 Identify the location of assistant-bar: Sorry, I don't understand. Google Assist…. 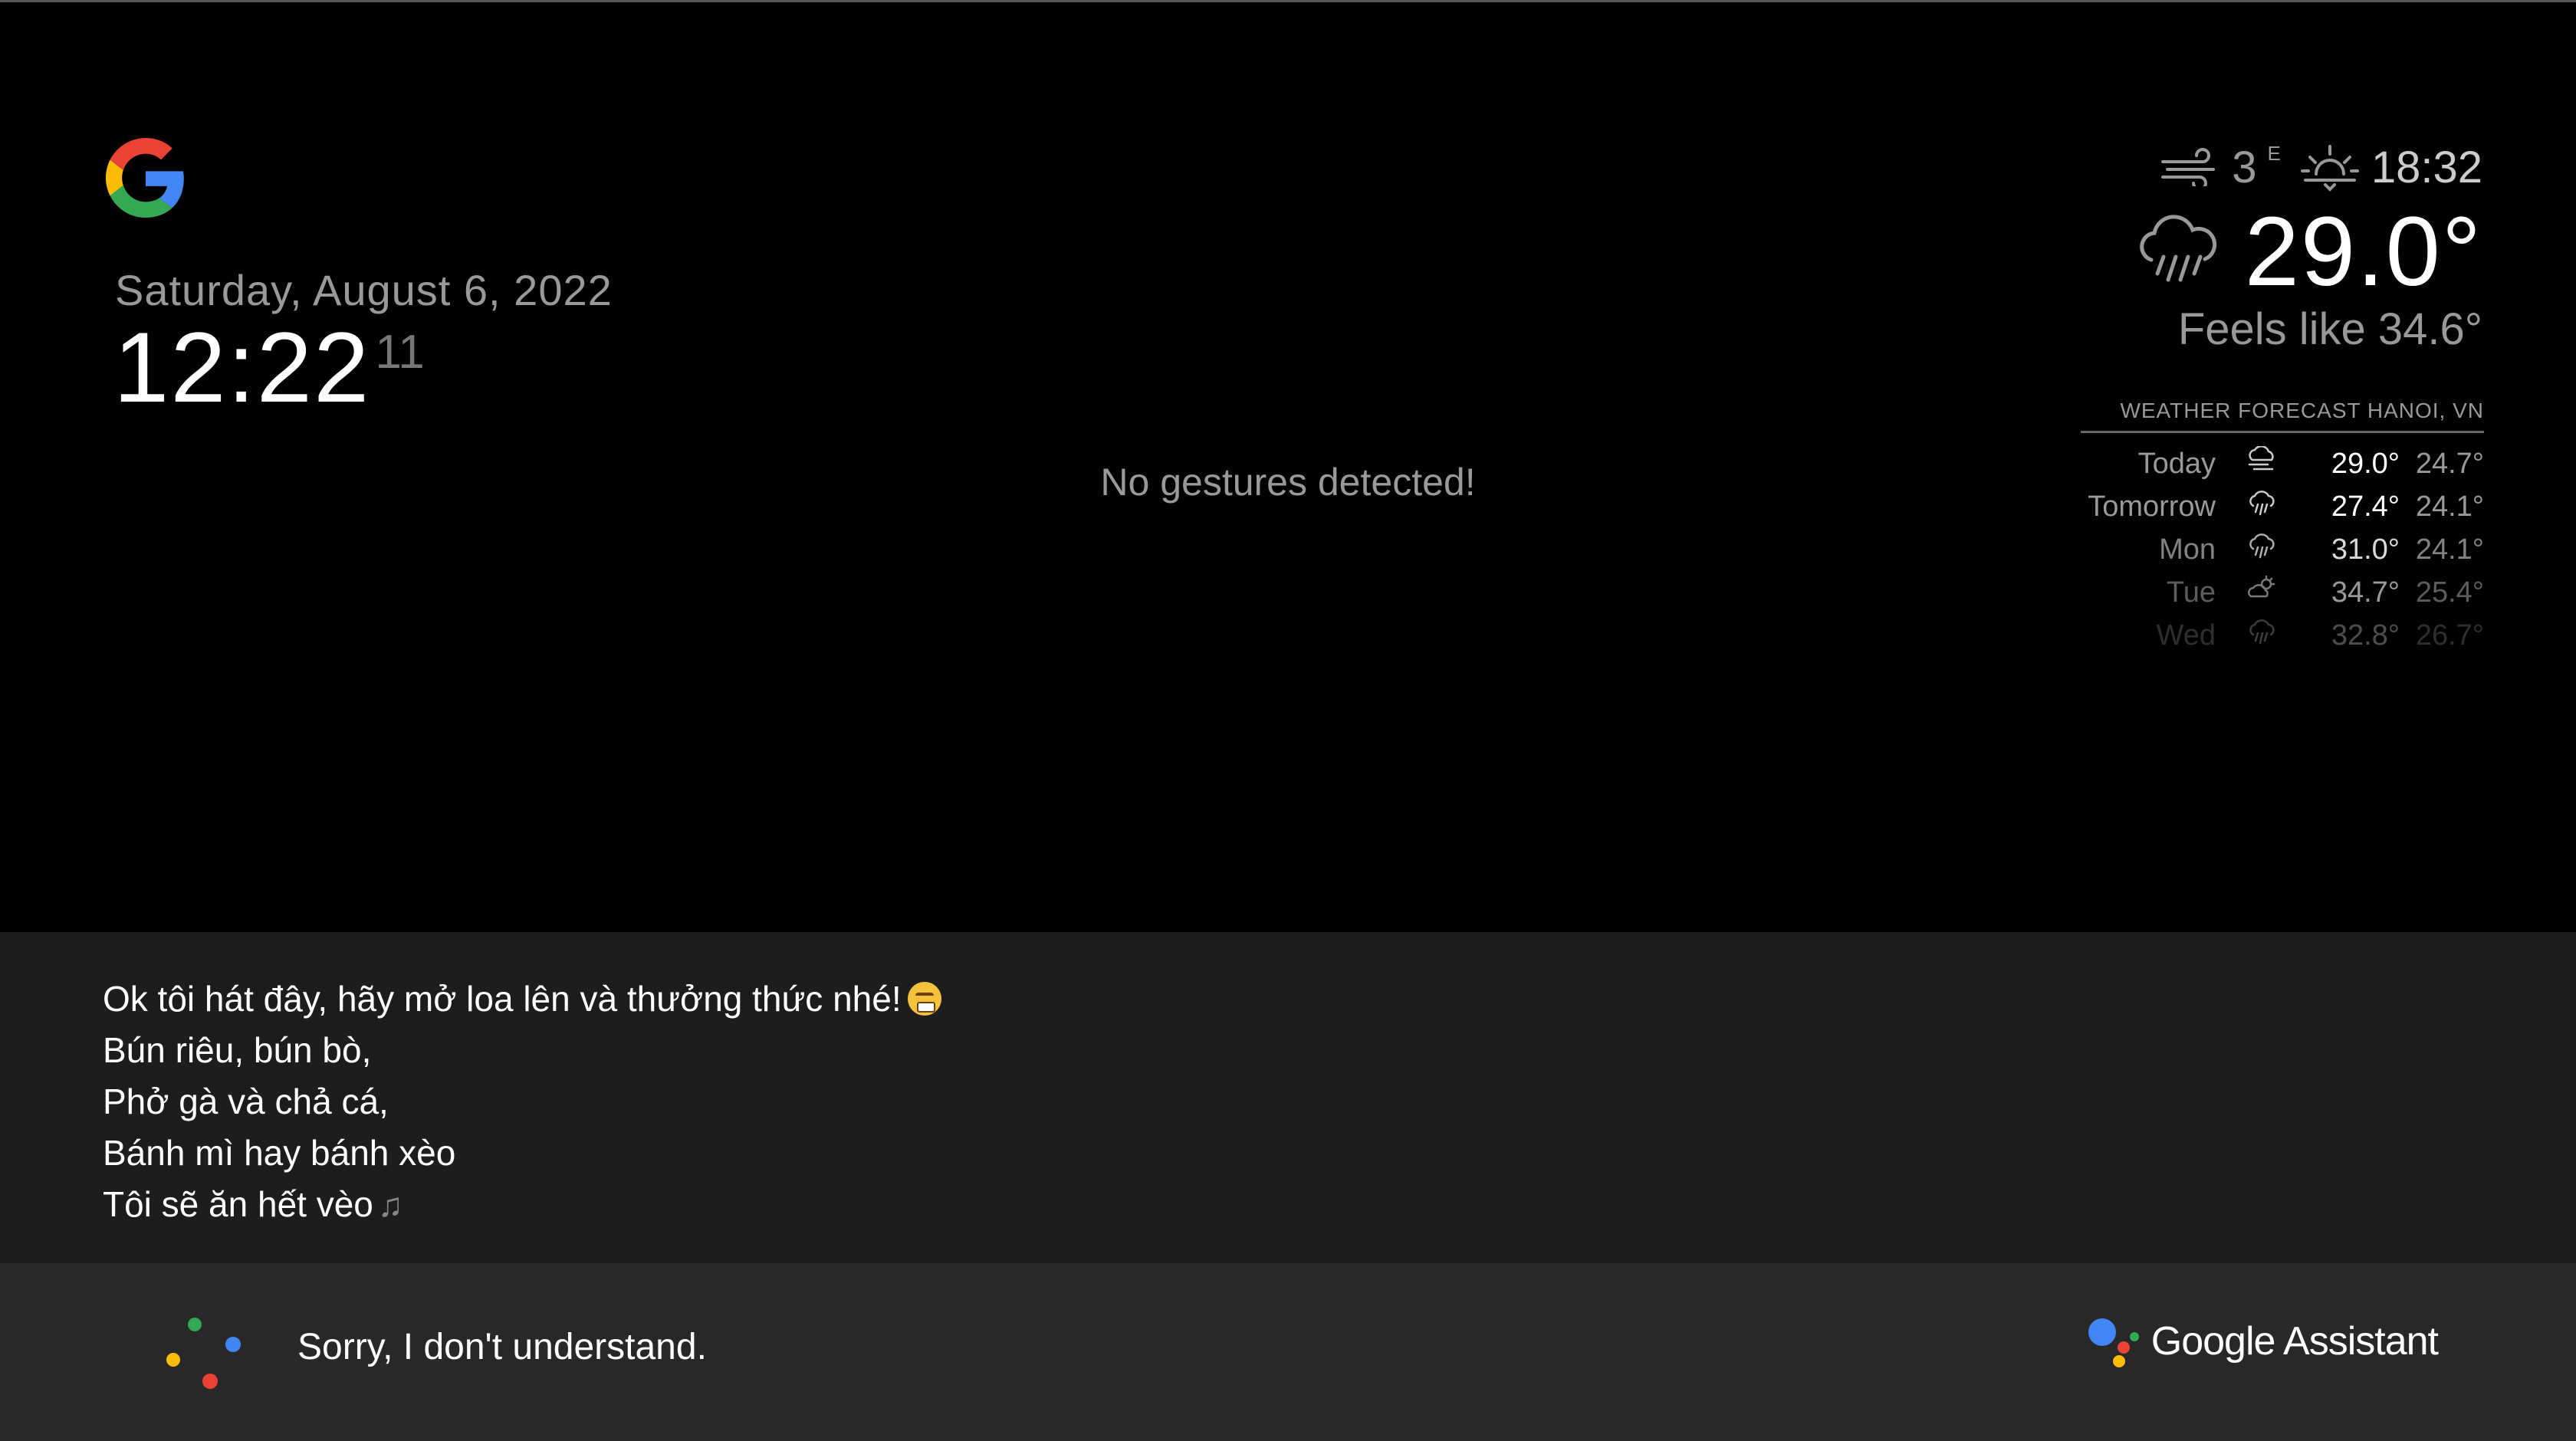
(1288, 1352).